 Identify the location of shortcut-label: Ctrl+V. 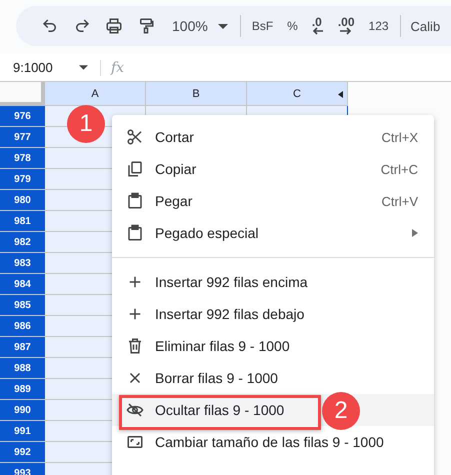
(400, 201).